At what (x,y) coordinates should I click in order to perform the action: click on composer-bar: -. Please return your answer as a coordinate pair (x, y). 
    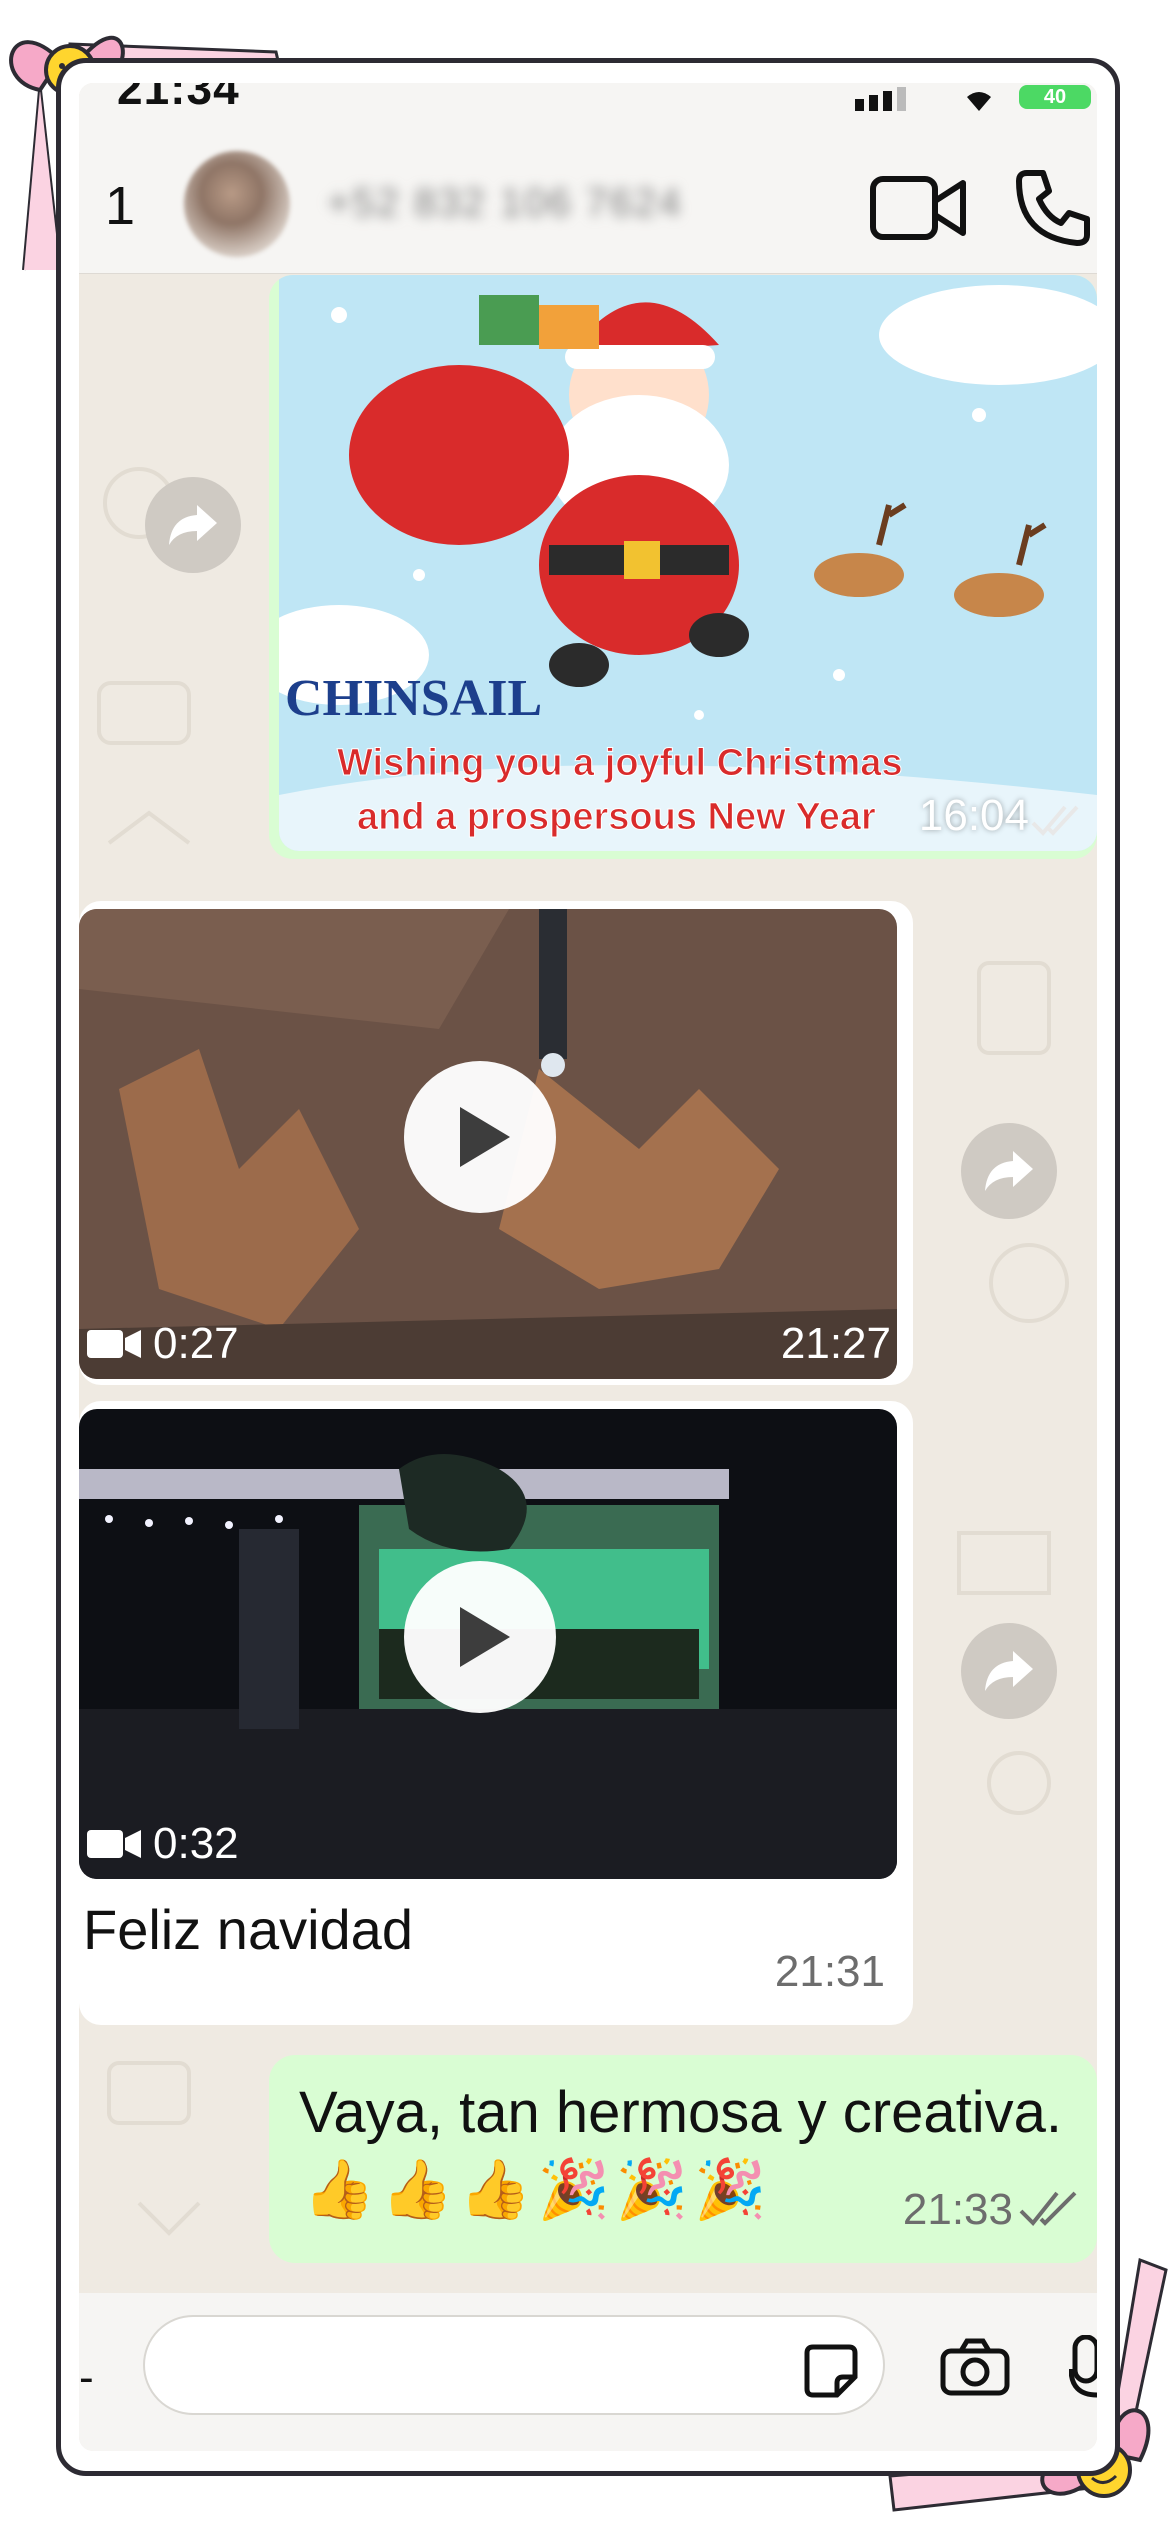
    Looking at the image, I should click on (588, 2372).